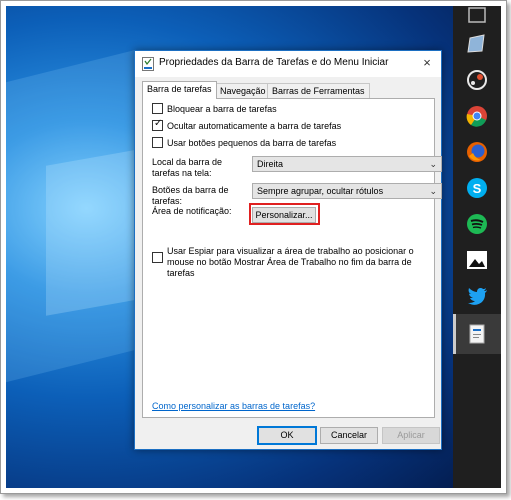 This screenshot has width=511, height=500. What do you see at coordinates (347, 164) in the screenshot?
I see `location-select: Direita ⌄` at bounding box center [347, 164].